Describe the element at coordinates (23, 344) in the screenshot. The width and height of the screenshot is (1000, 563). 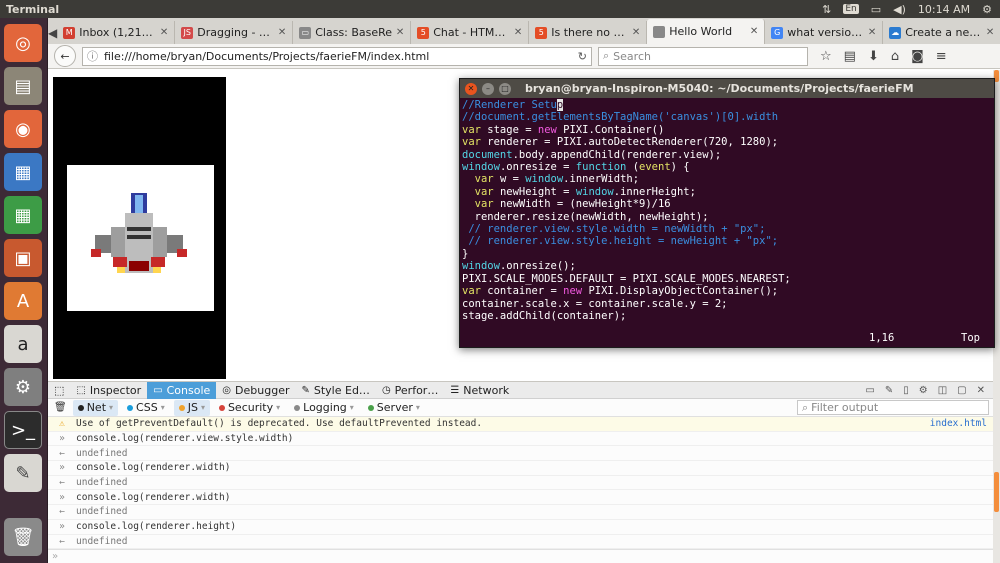
I see `amazon-icon: a` at that location.